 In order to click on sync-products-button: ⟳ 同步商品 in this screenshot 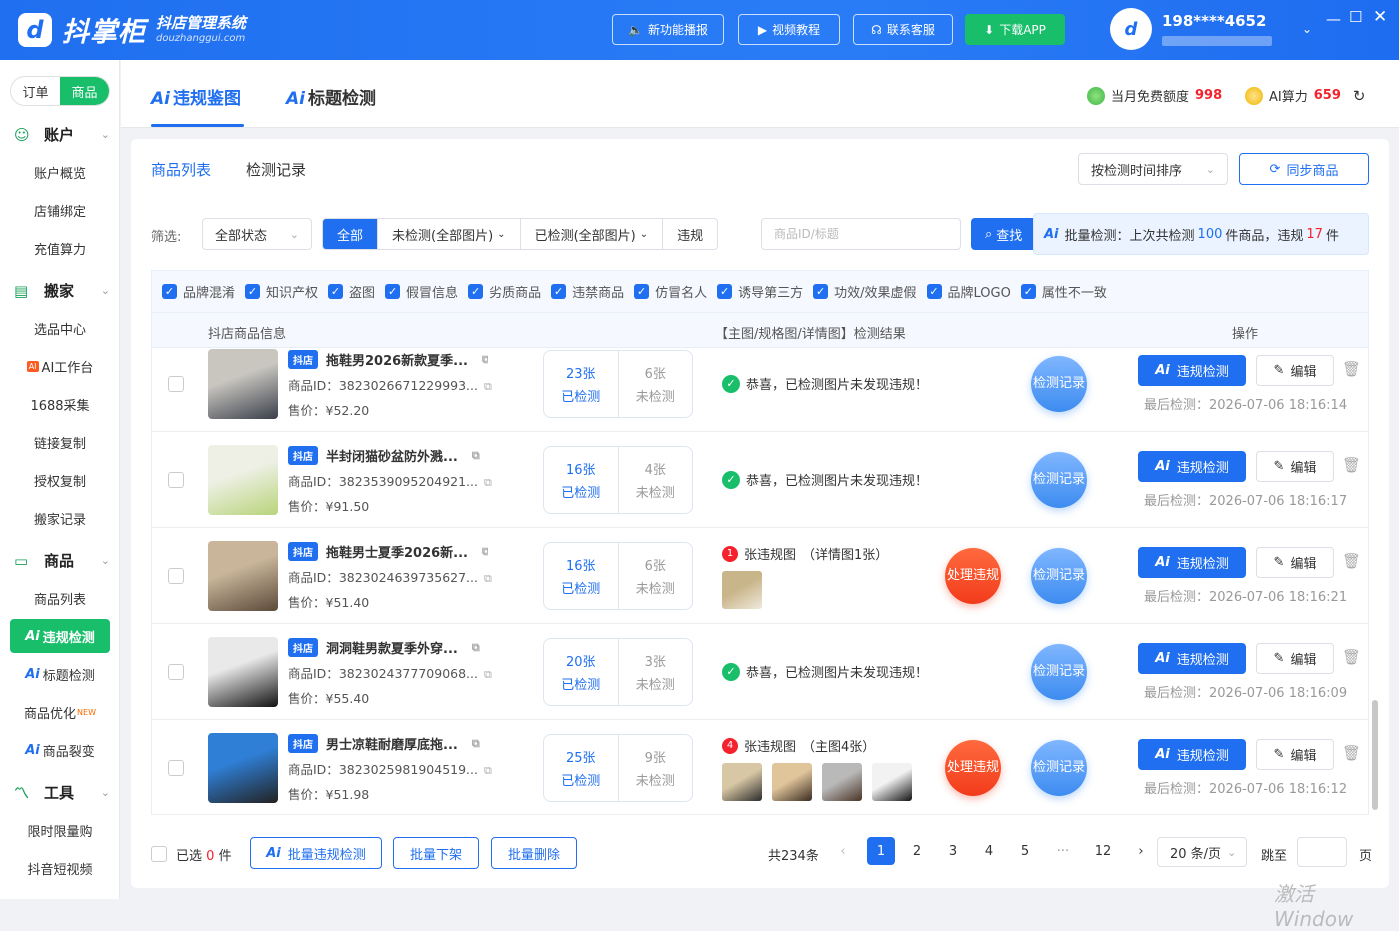, I will do `click(1304, 169)`.